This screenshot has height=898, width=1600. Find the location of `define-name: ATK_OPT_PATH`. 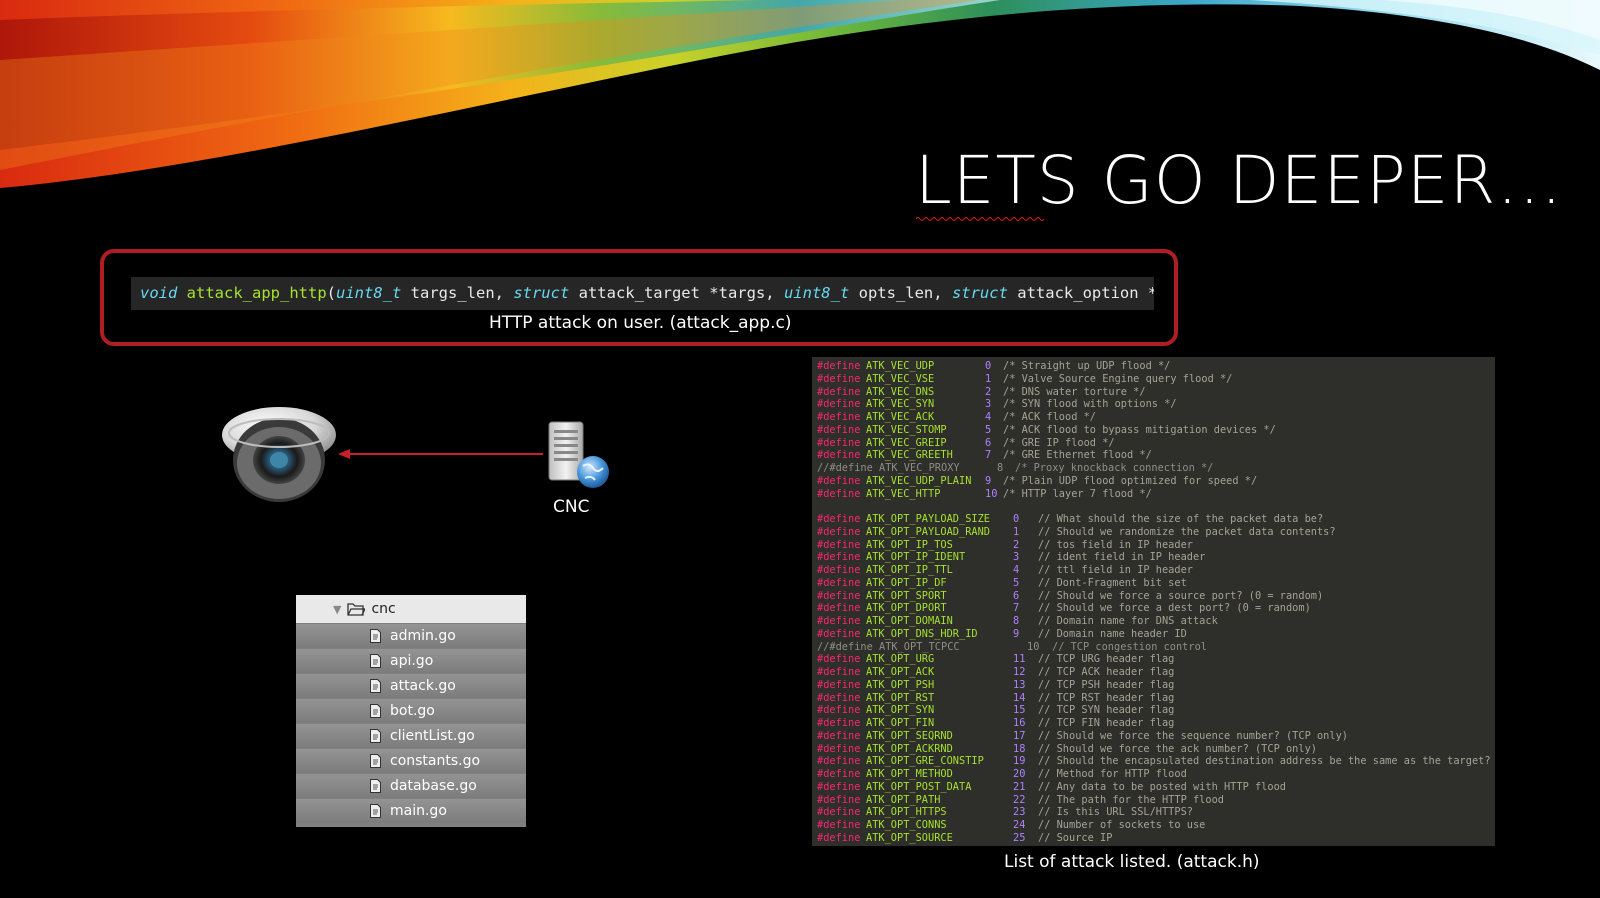

define-name: ATK_OPT_PATH is located at coordinates (903, 799).